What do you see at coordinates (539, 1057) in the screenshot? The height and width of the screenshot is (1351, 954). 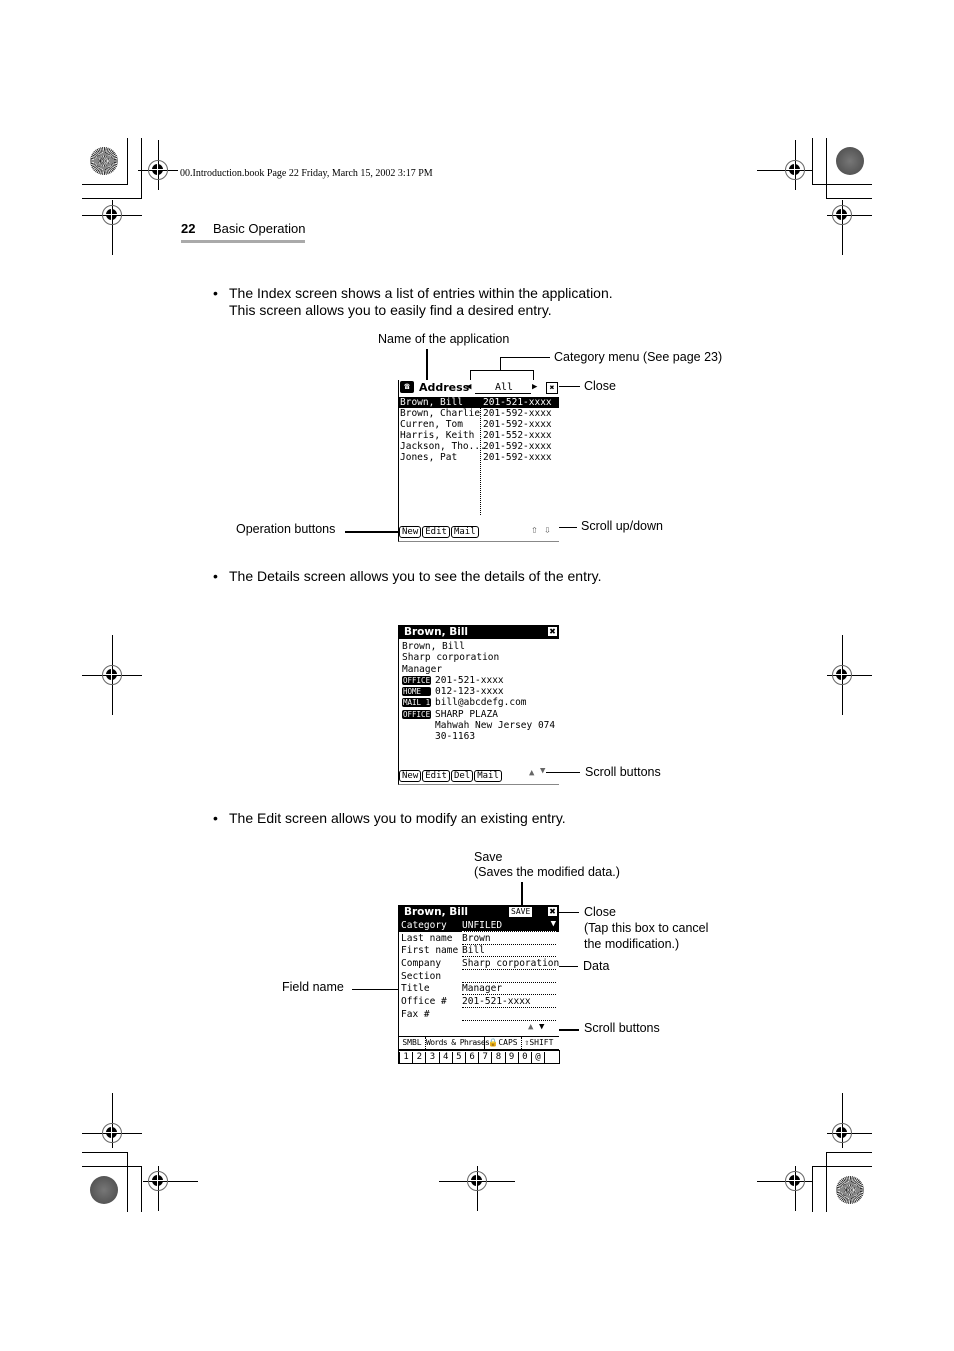 I see `key-button: @` at bounding box center [539, 1057].